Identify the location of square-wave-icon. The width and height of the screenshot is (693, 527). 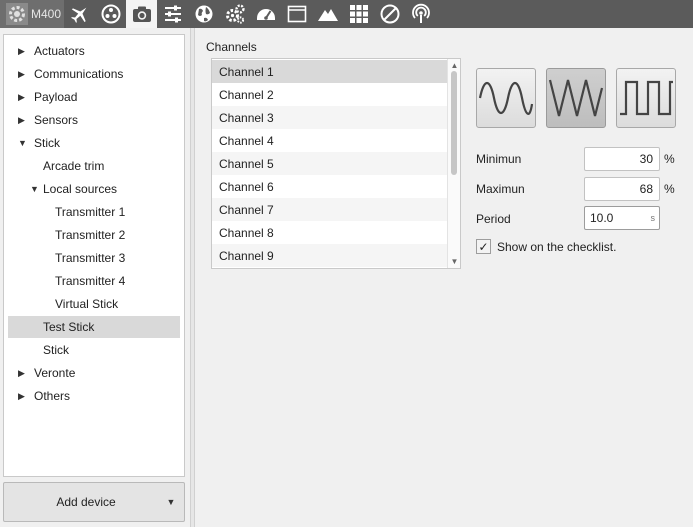
(646, 98).